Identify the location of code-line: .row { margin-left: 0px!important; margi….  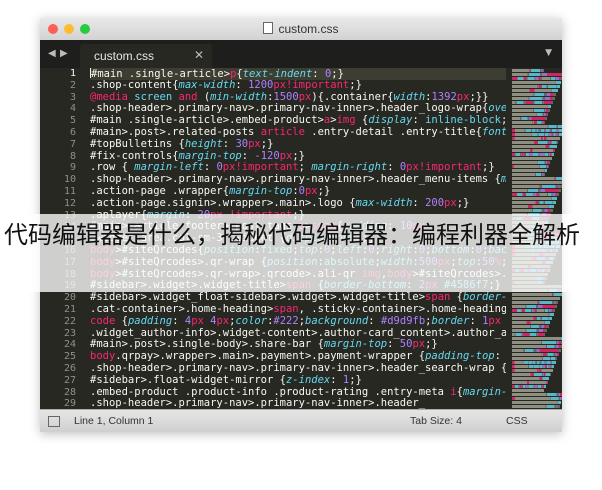
(298, 168).